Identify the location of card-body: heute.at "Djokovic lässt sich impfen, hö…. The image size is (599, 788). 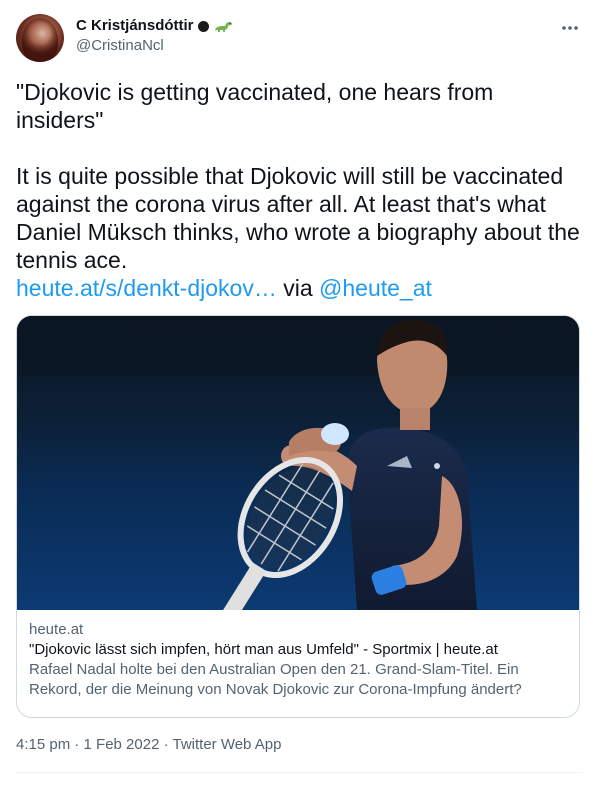
(299, 660).